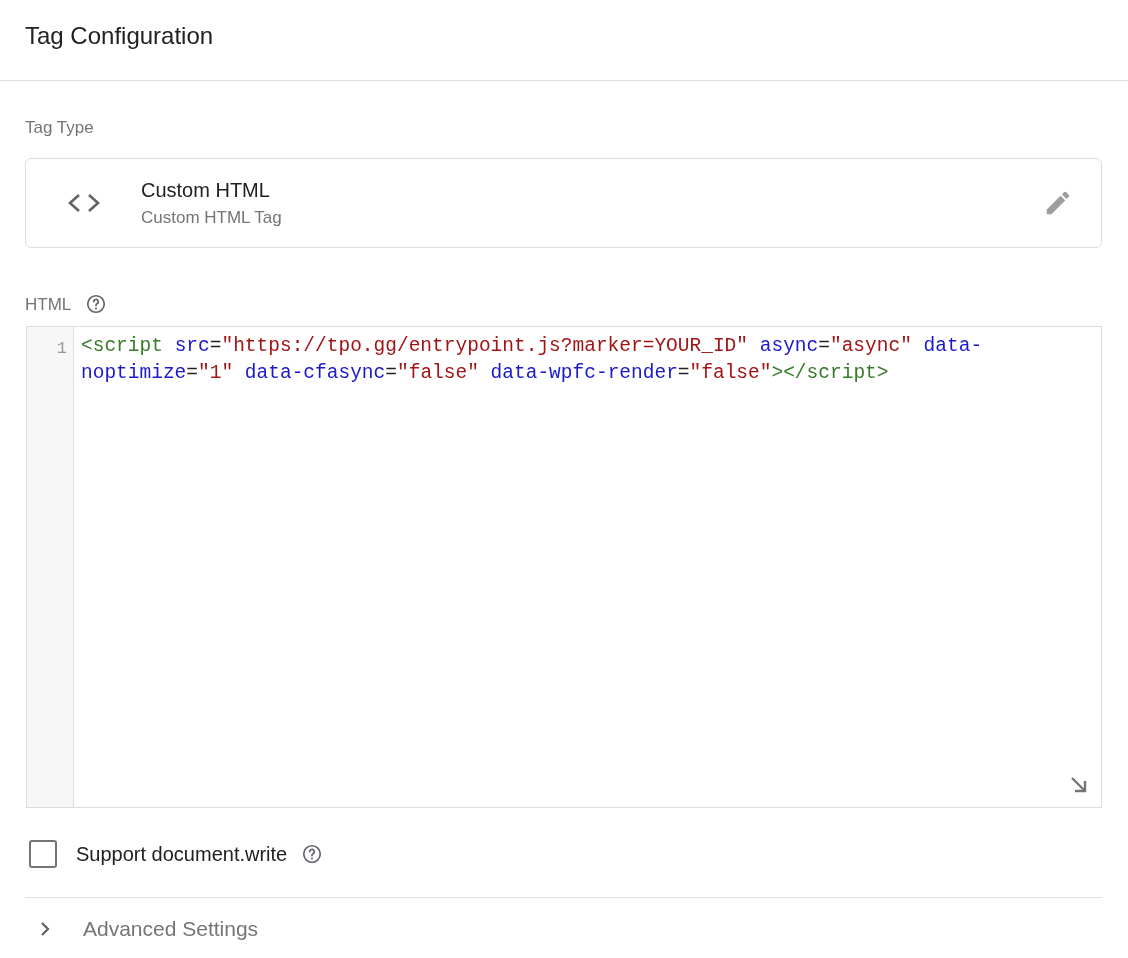 This screenshot has height=958, width=1128. Describe the element at coordinates (119, 36) in the screenshot. I see `panel-title: Tag Configuration` at that location.